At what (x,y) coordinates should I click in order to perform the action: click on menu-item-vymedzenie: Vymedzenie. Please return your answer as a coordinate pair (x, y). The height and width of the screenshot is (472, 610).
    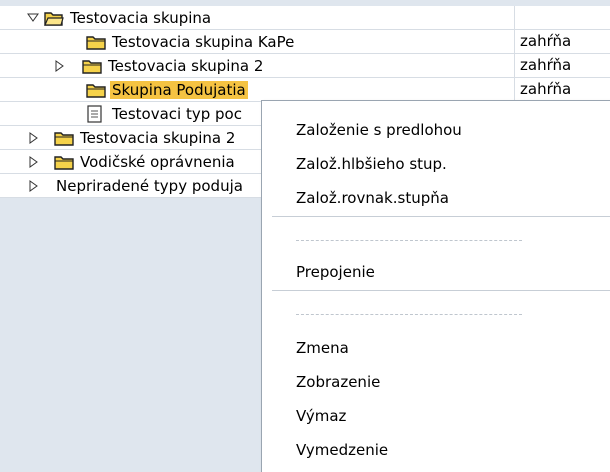
    Looking at the image, I should click on (342, 450).